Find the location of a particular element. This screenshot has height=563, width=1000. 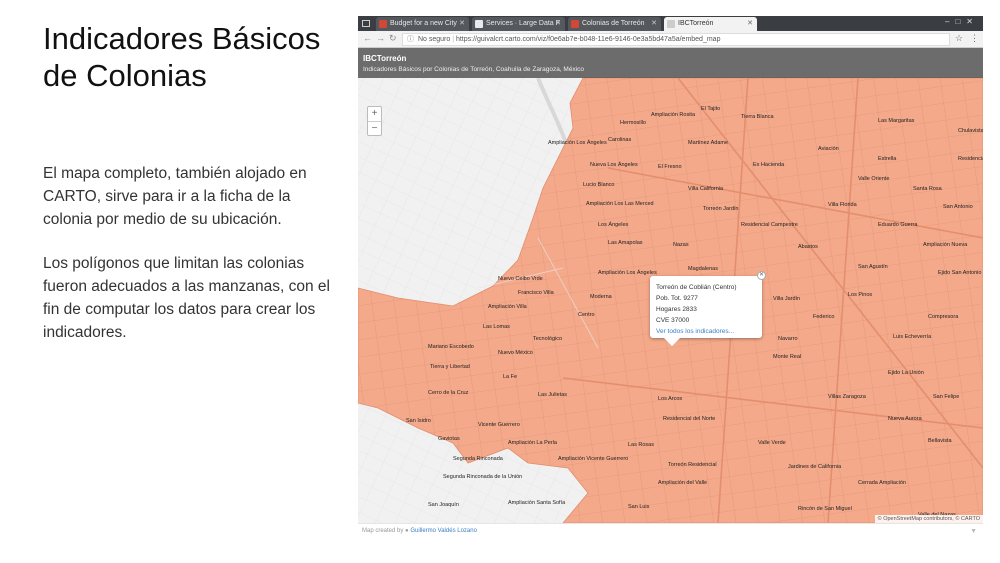

popup-households: Hogares 2833 is located at coordinates (676, 309).